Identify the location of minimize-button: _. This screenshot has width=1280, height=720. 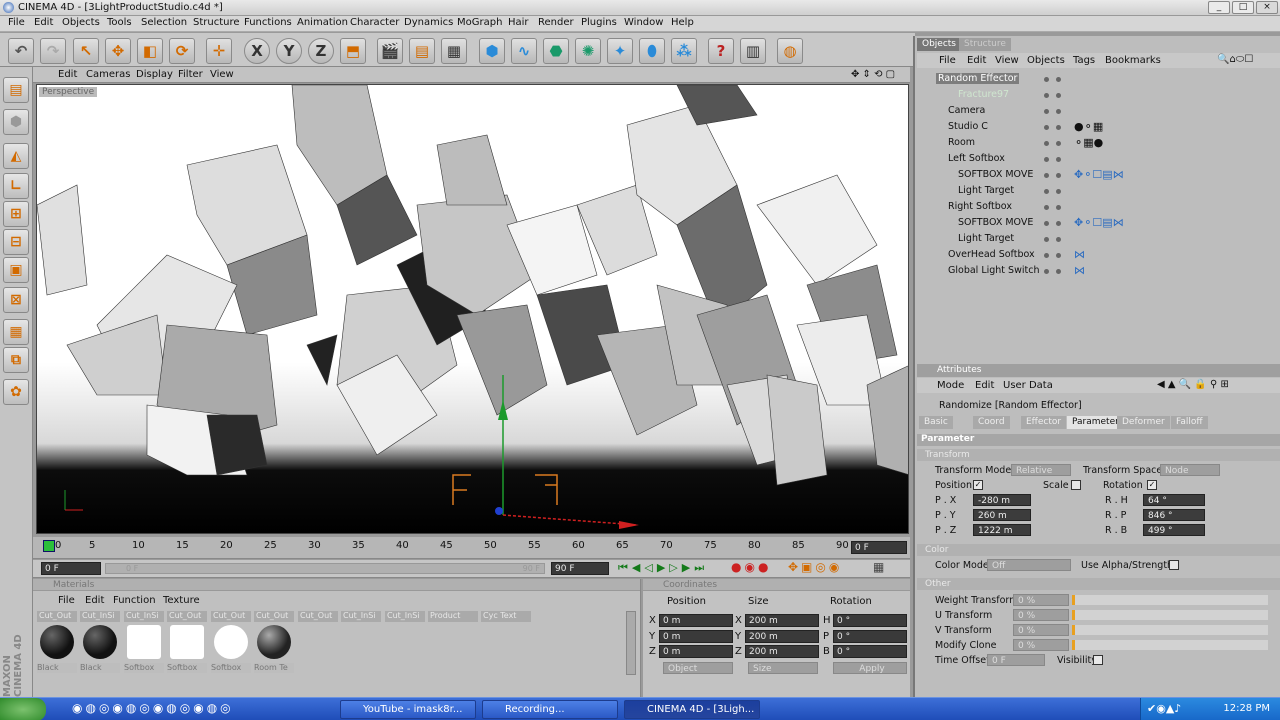
(1219, 7).